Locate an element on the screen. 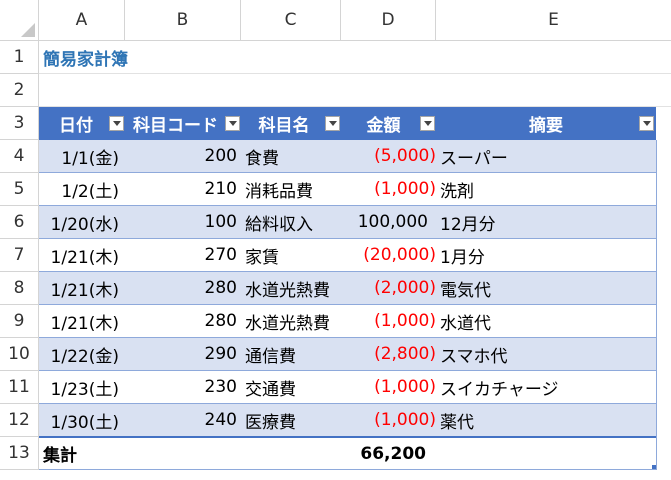 Image resolution: width=671 pixels, height=480 pixels. total-amount: 66,200 is located at coordinates (388, 453).